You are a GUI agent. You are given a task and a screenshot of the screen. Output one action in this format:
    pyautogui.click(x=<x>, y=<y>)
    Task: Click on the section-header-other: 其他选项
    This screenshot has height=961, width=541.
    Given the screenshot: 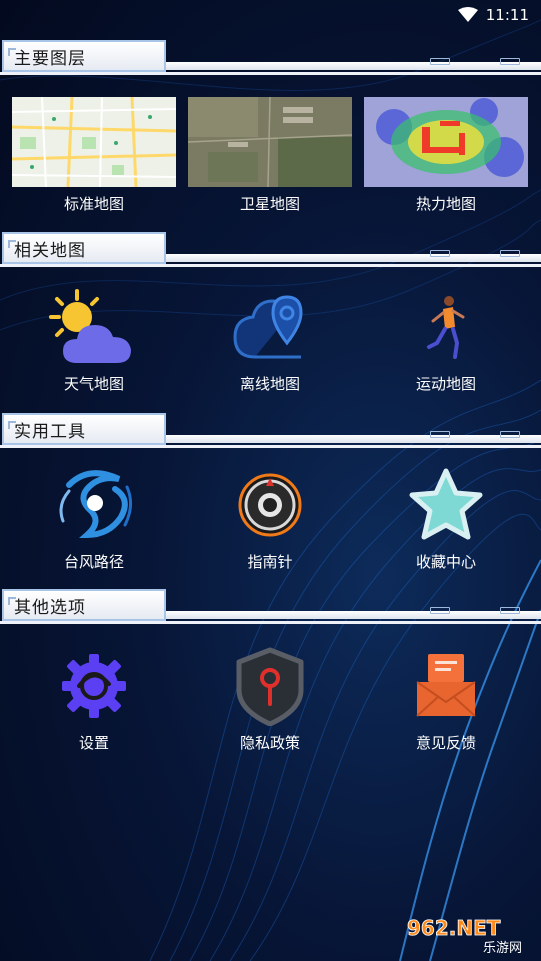 What is the action you would take?
    pyautogui.click(x=270, y=606)
    